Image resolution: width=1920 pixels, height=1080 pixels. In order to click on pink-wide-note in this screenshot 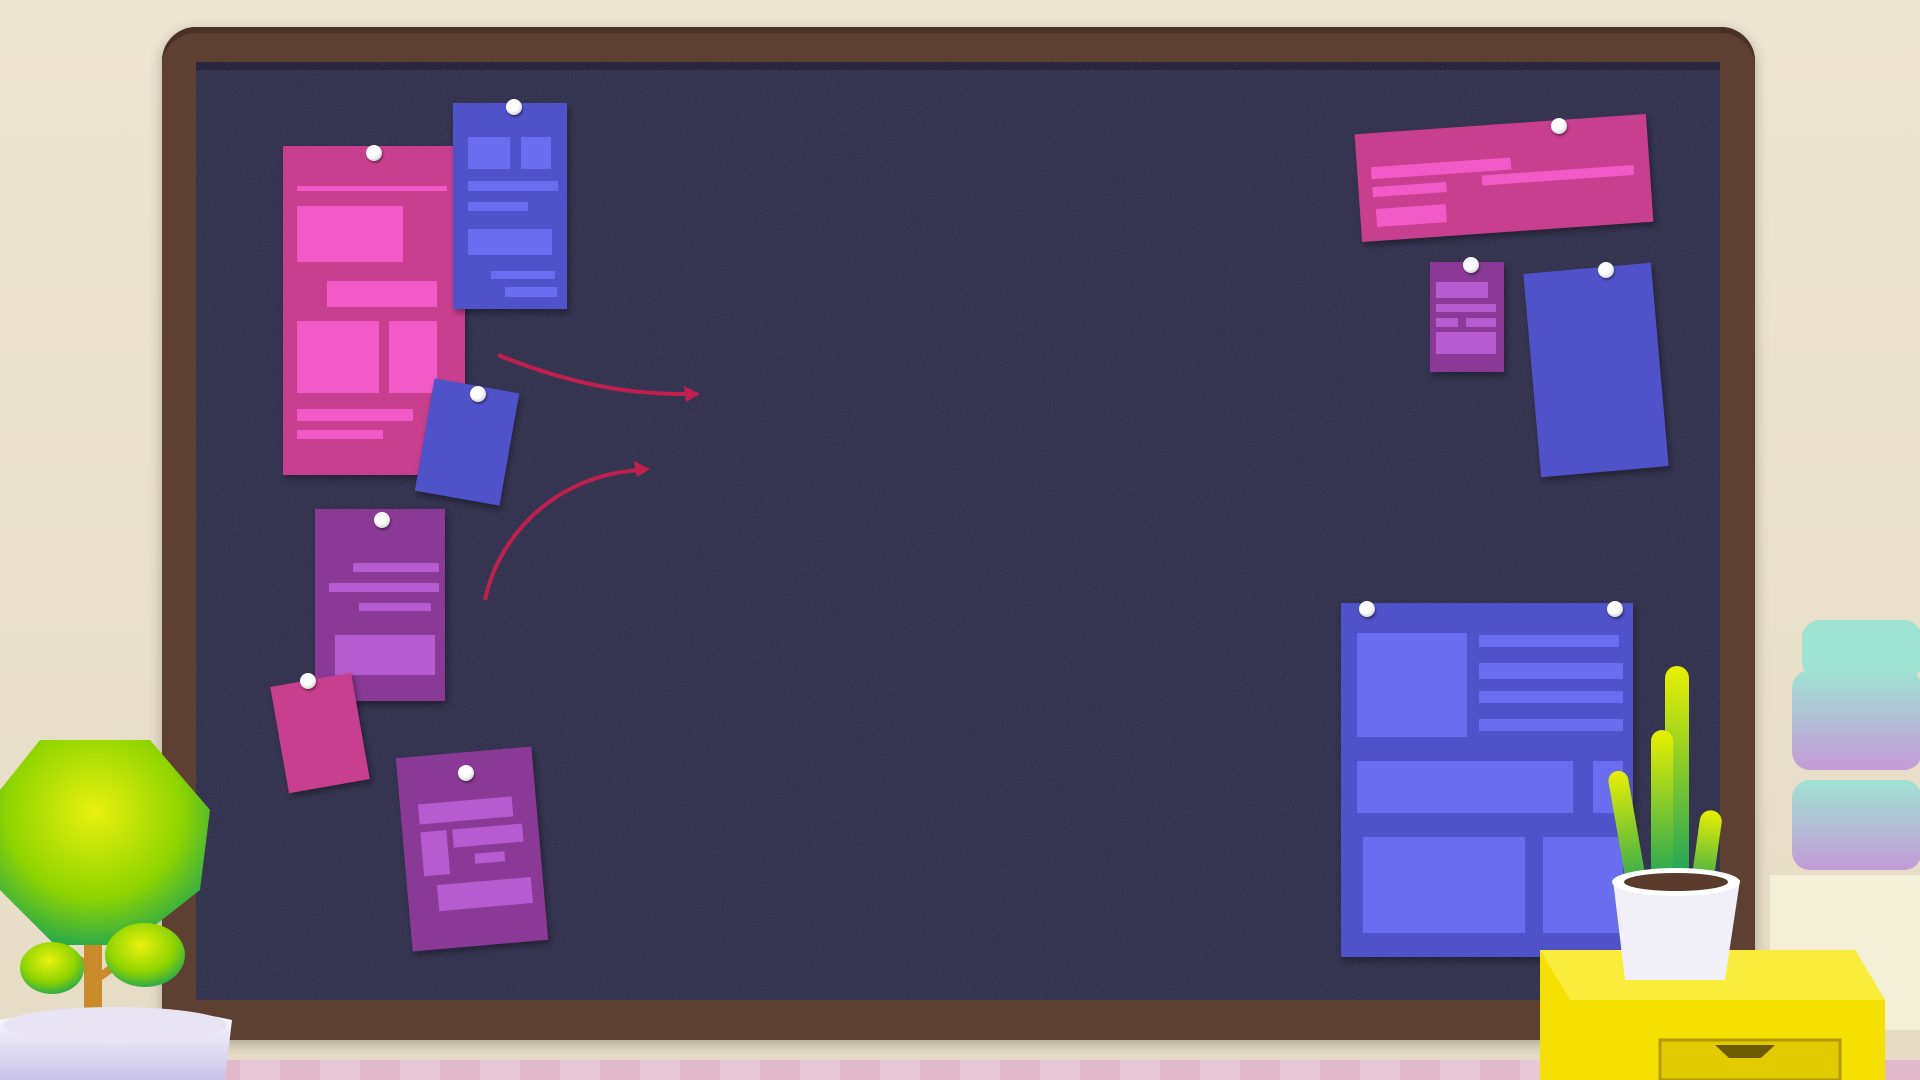, I will do `click(1504, 178)`.